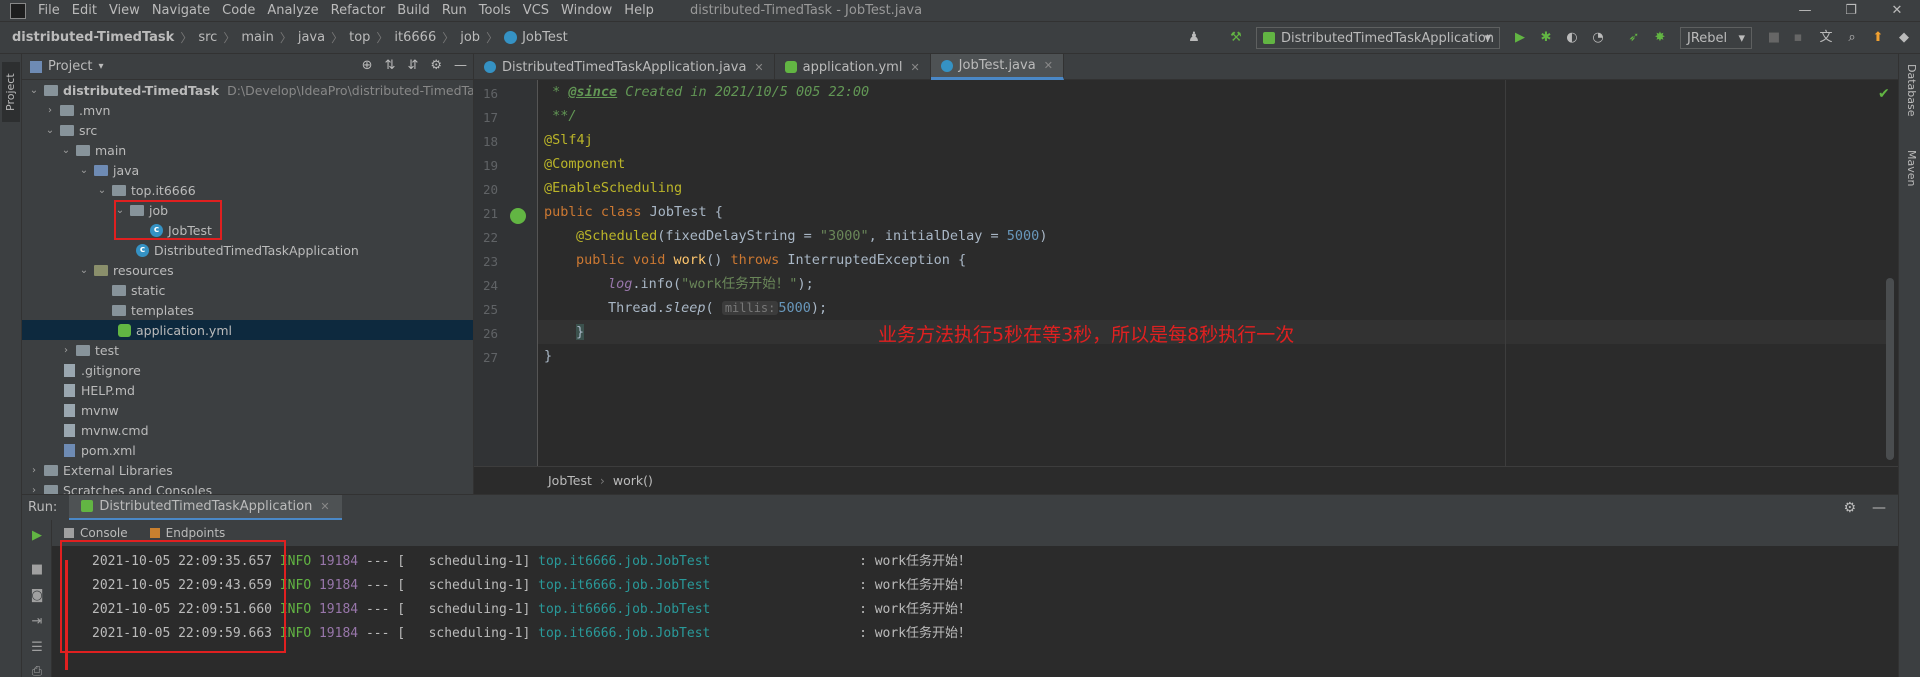 This screenshot has width=1920, height=677. I want to click on tree-item-help-md: HELP.md, so click(99, 390).